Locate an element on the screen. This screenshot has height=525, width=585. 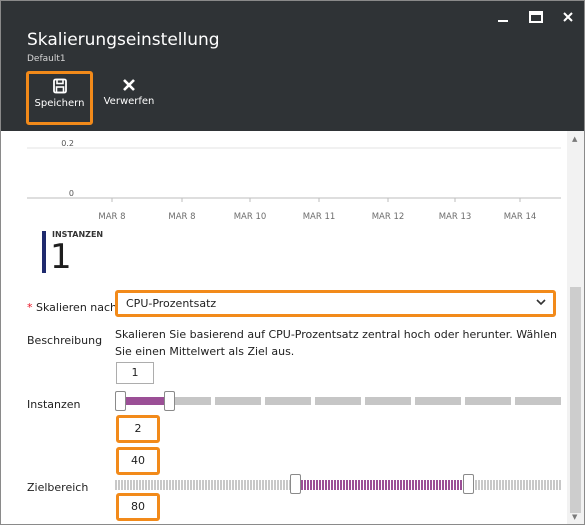
target-slider-min-handle is located at coordinates (295, 484).